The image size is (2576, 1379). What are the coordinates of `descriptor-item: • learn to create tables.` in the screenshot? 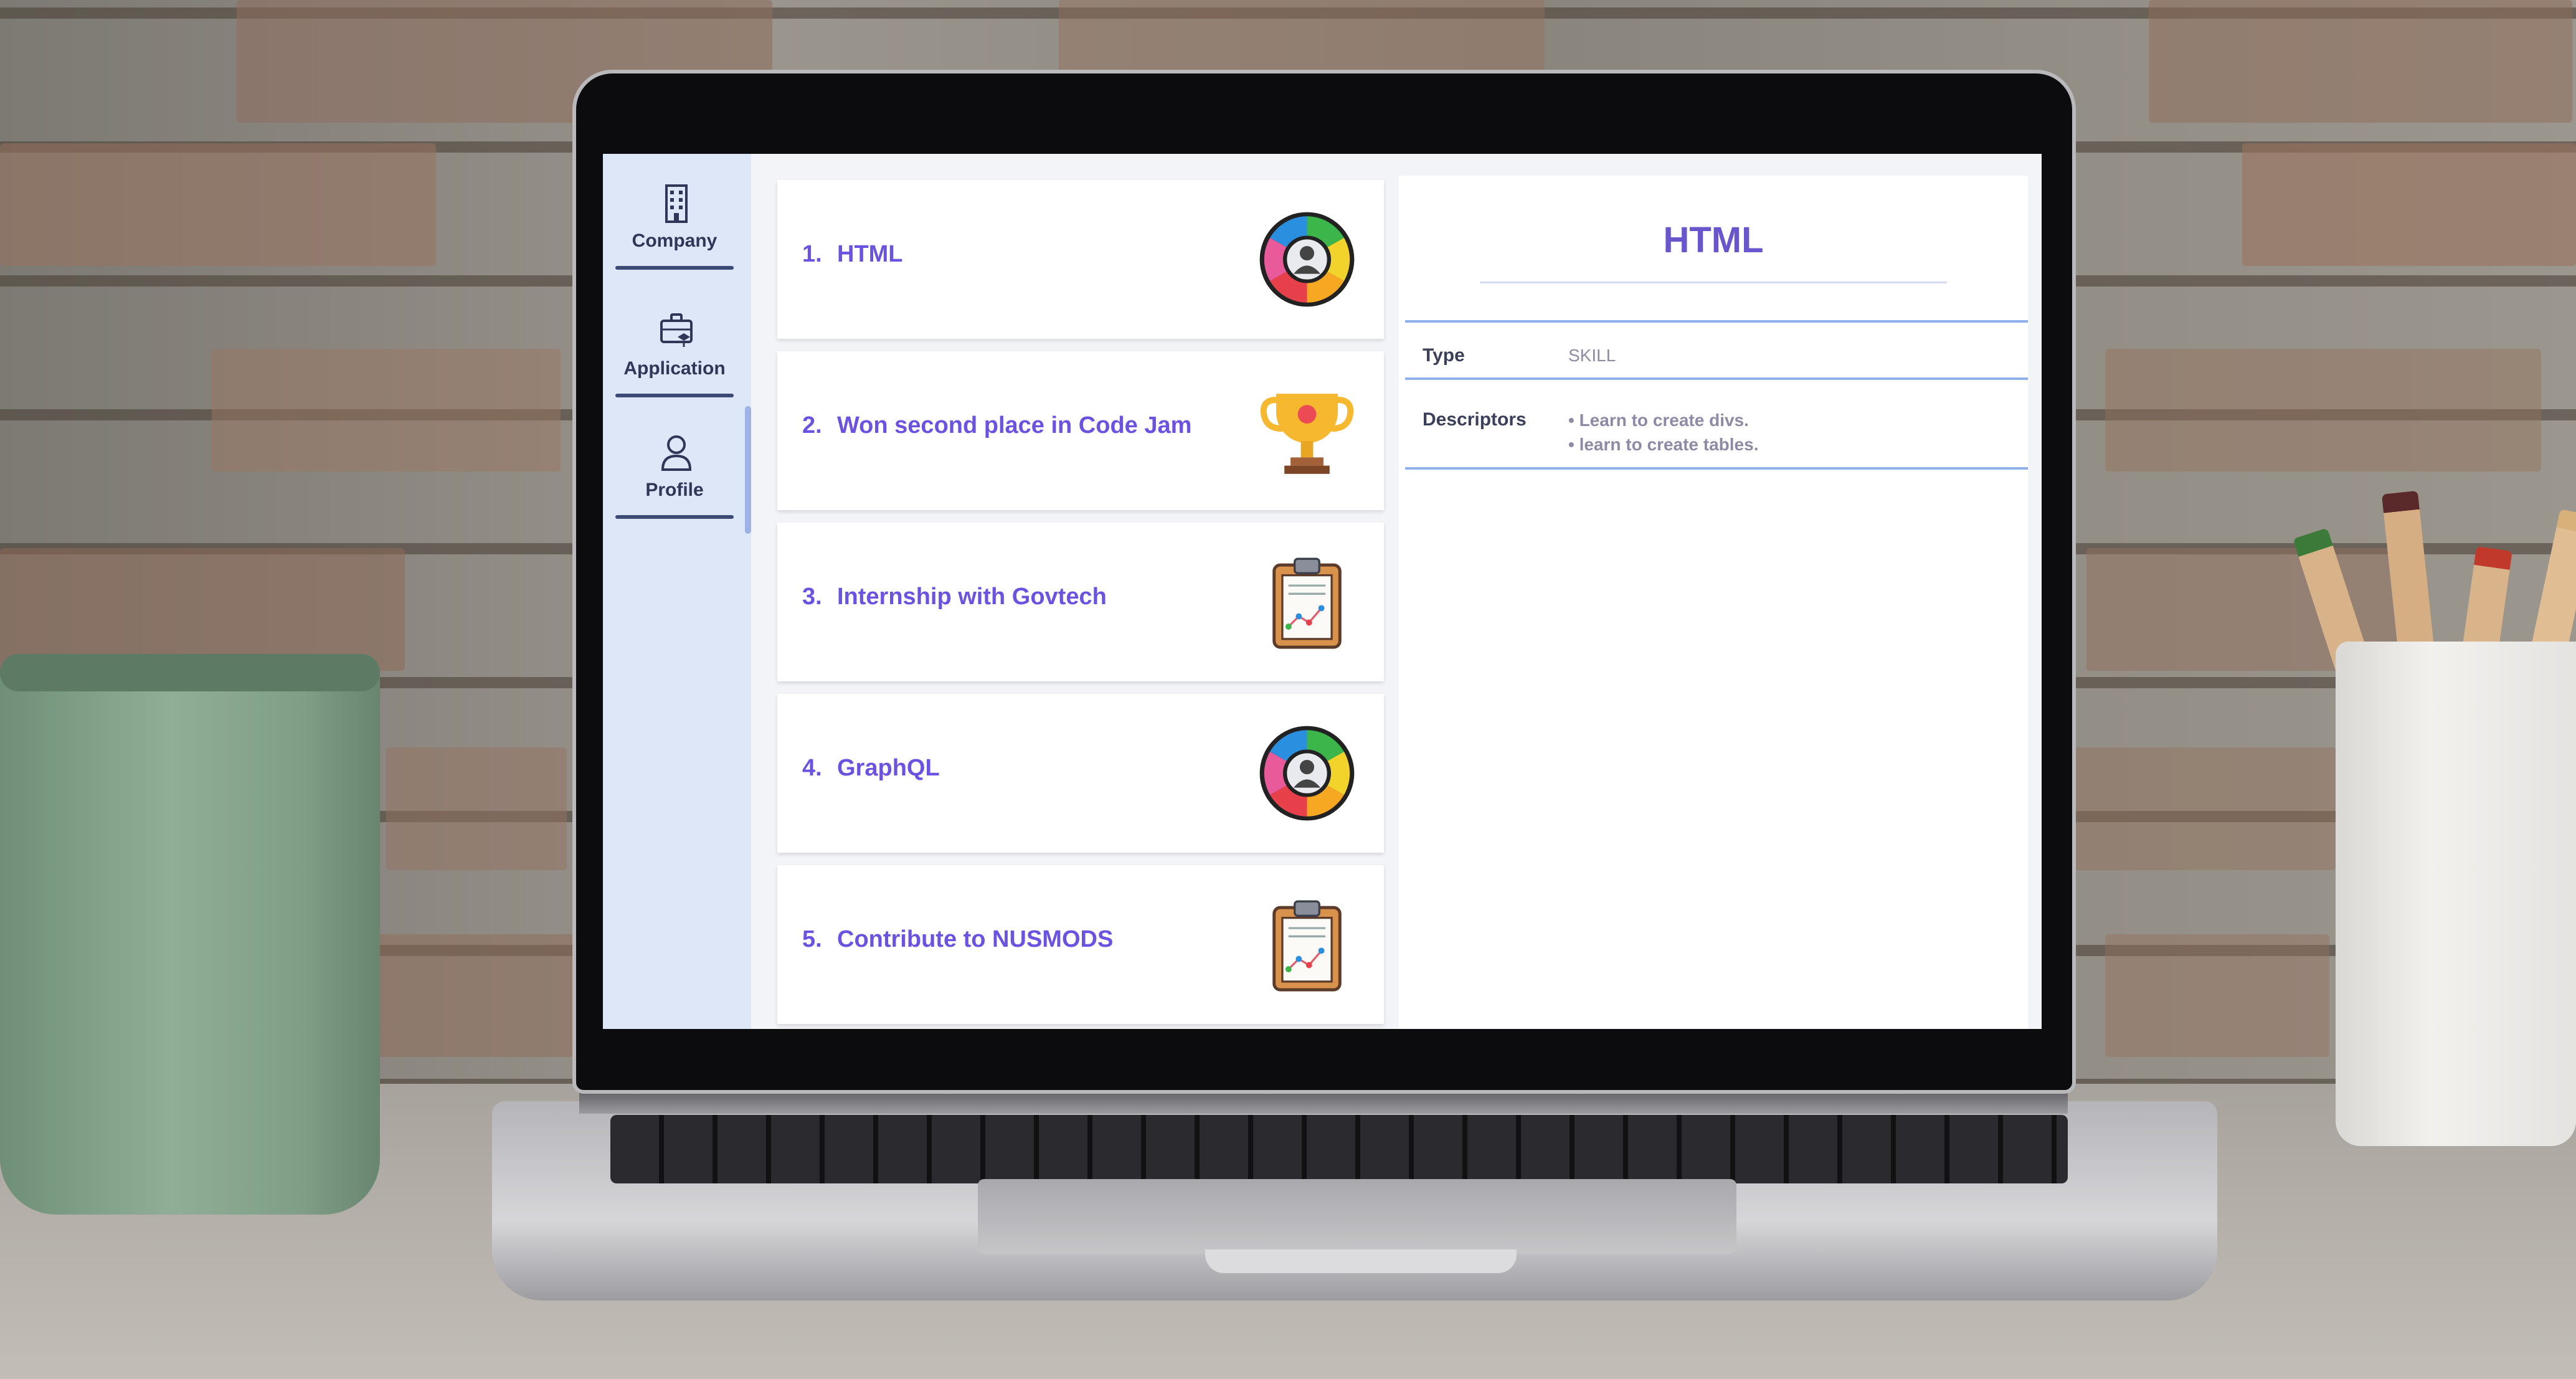 It's located at (1663, 445).